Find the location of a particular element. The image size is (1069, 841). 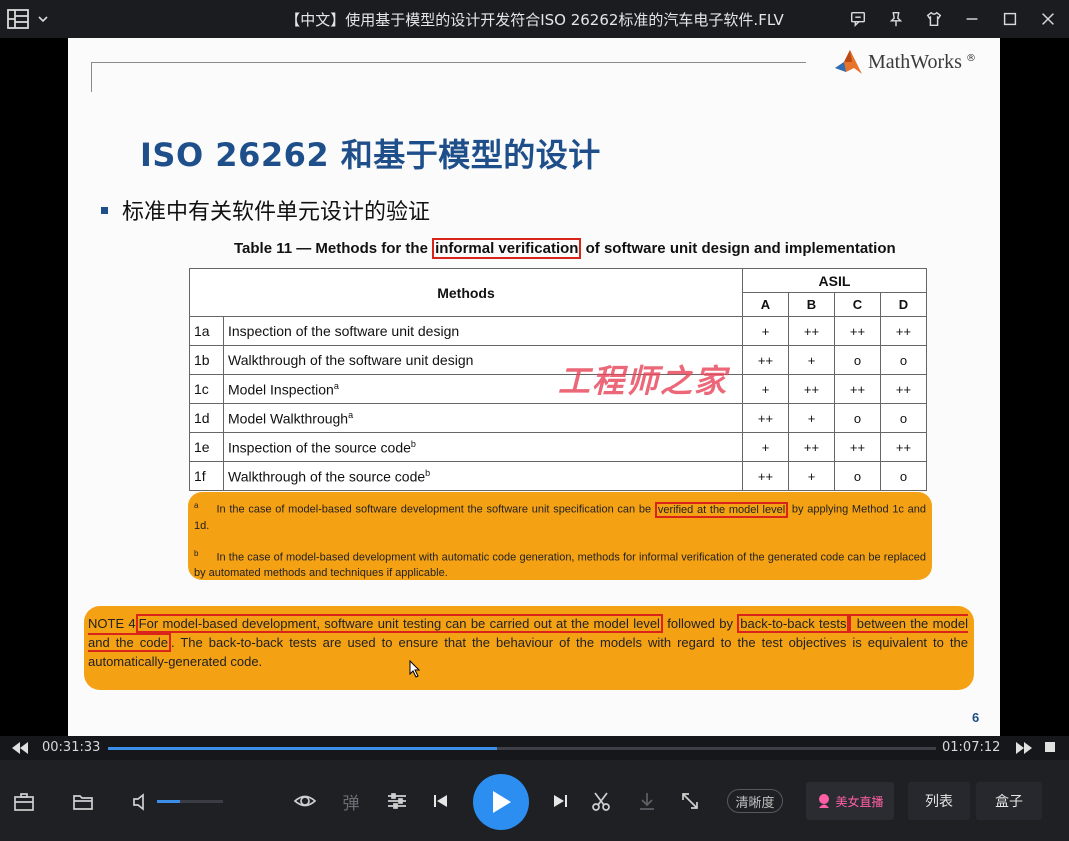

skip-next-icon is located at coordinates (560, 801).